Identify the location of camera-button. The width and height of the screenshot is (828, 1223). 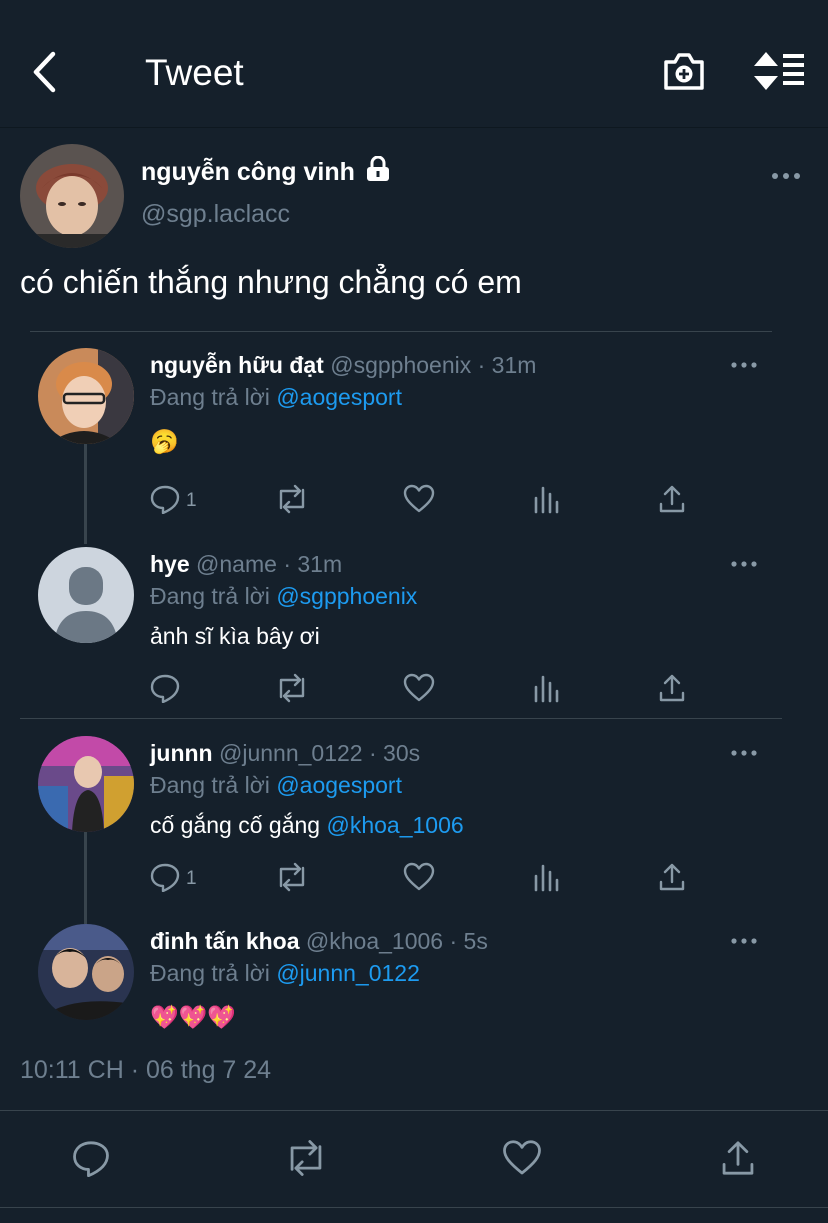
(684, 71).